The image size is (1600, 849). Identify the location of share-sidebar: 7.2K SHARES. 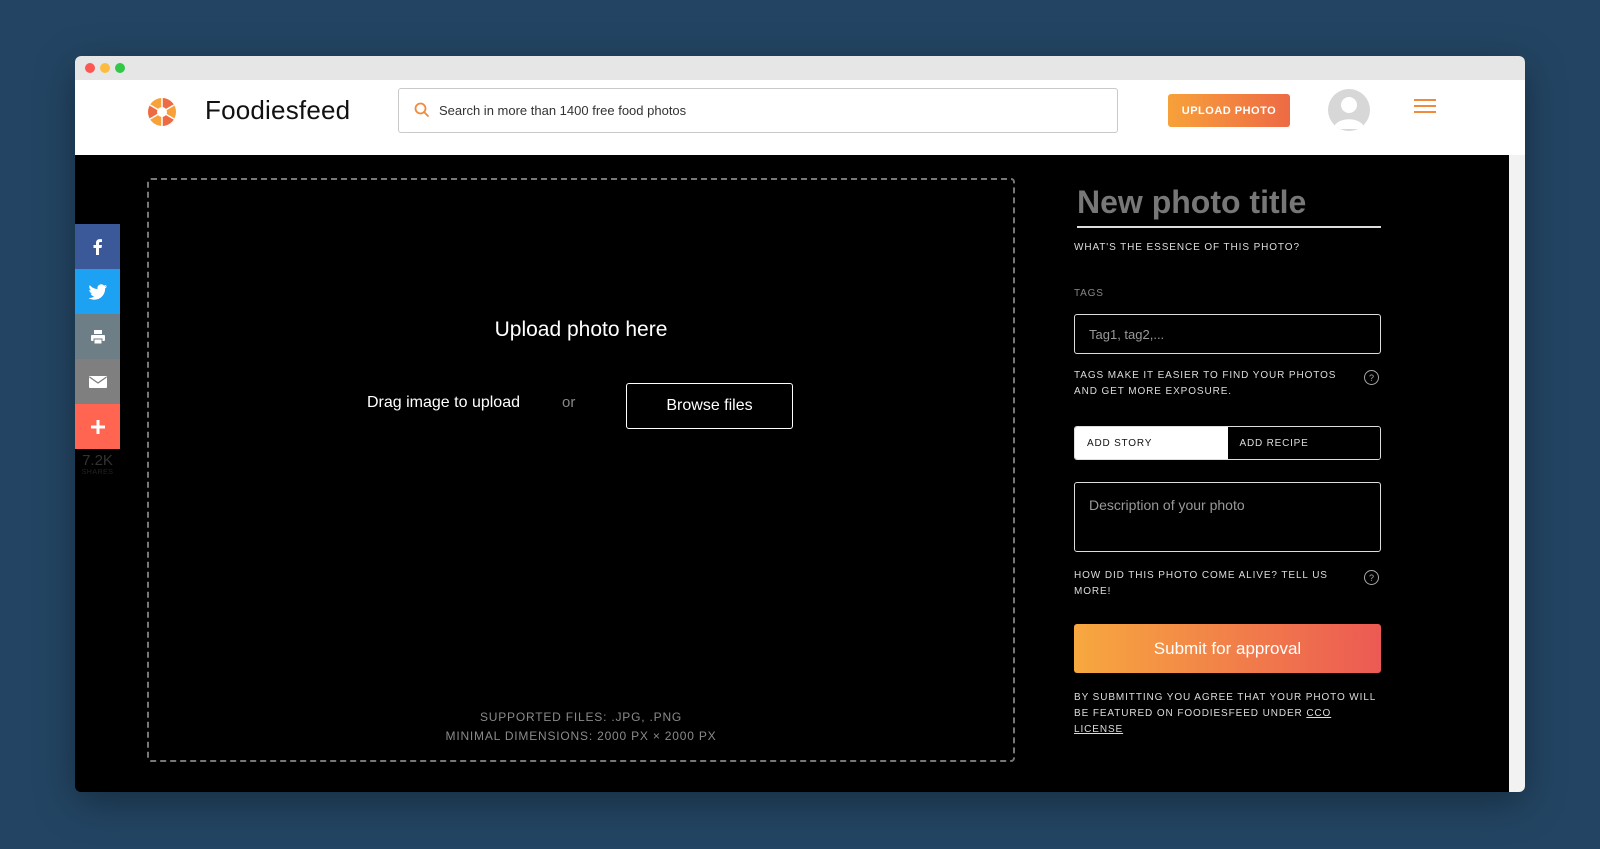
(97, 350).